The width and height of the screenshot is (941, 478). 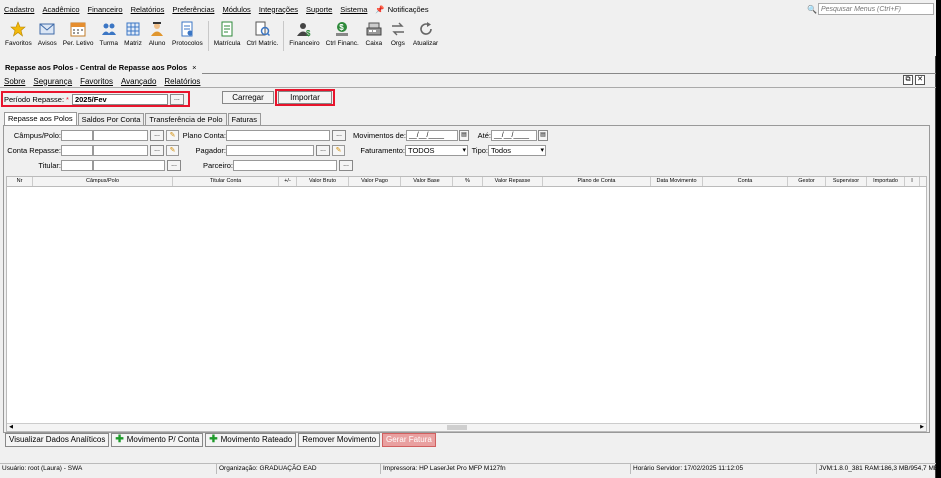 I want to click on importar-button: Importar, so click(x=305, y=97).